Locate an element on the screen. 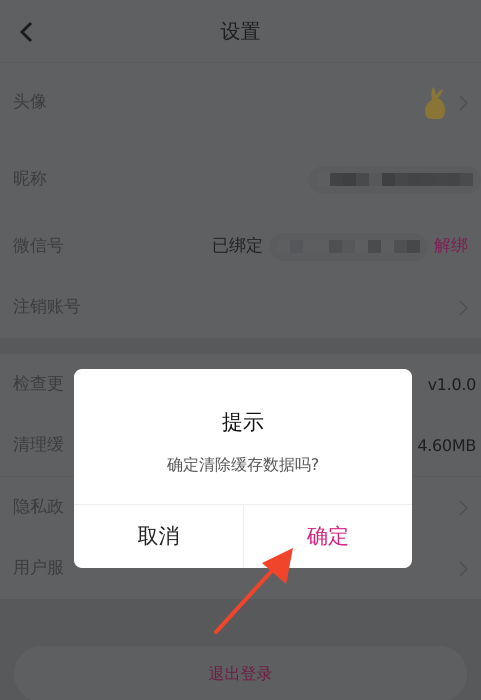 This screenshot has height=700, width=481. page-title: 设置 is located at coordinates (240, 31).